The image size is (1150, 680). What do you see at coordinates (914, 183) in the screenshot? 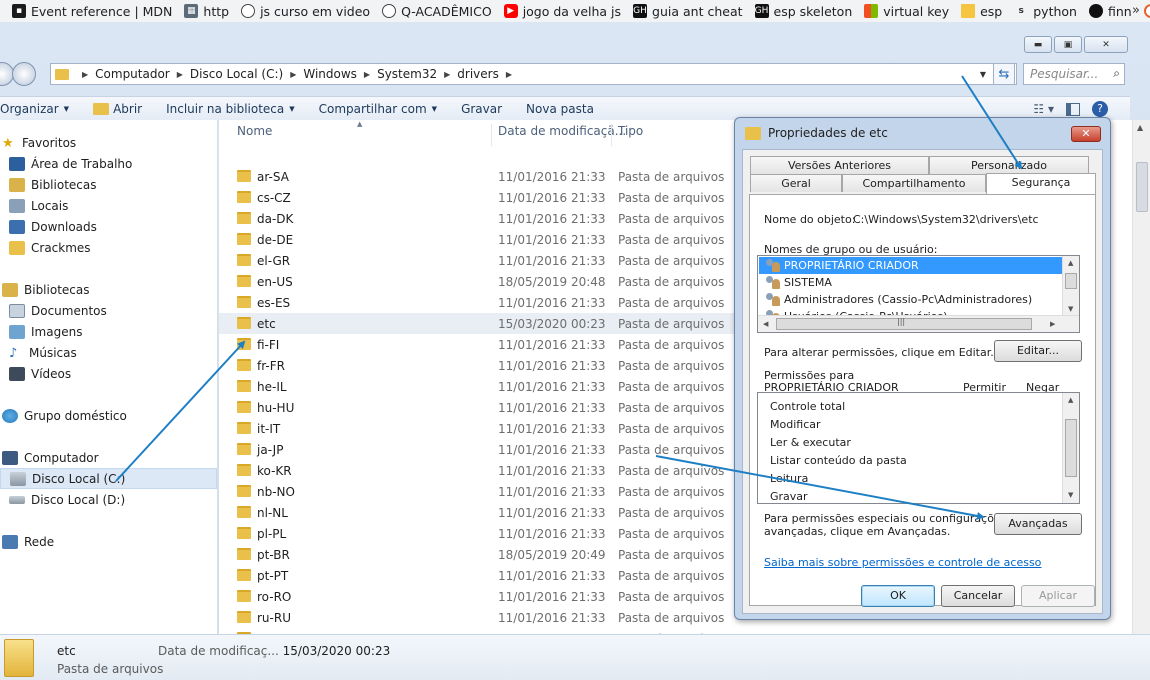
I see `tab-sharing: Compartilhamento` at bounding box center [914, 183].